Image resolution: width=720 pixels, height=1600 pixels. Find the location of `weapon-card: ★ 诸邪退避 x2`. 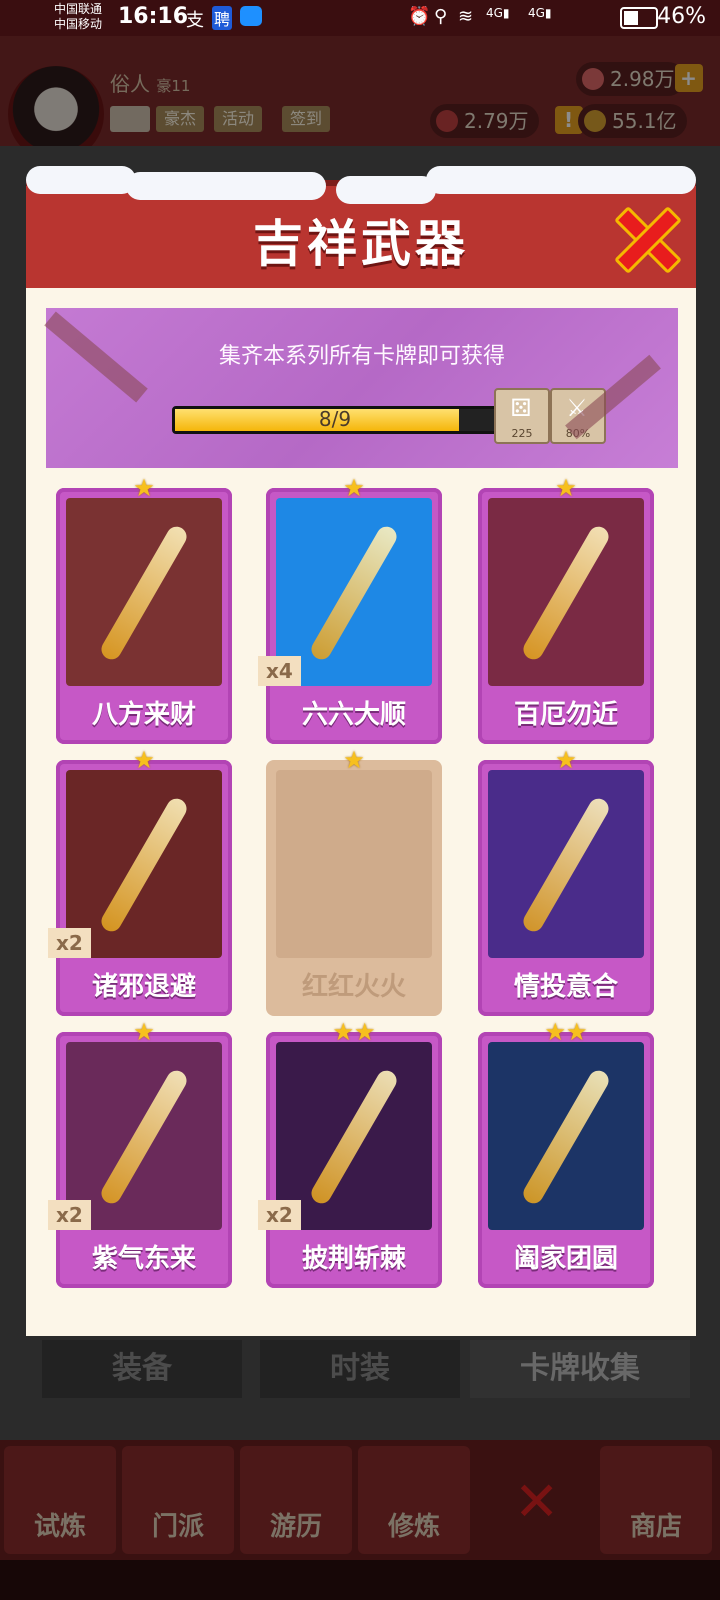

weapon-card: ★ 诸邪退避 x2 is located at coordinates (140, 882).